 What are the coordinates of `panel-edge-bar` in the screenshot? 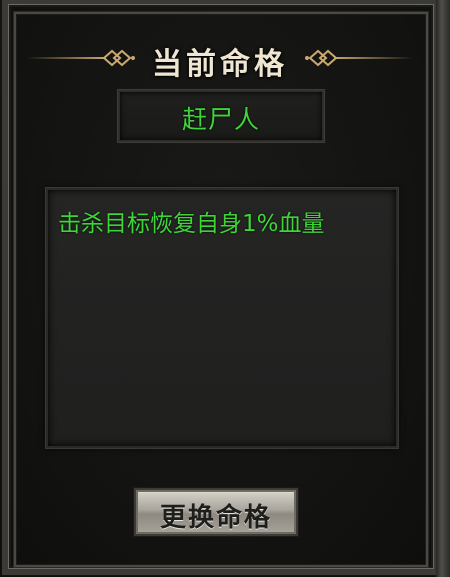 It's located at (443, 288).